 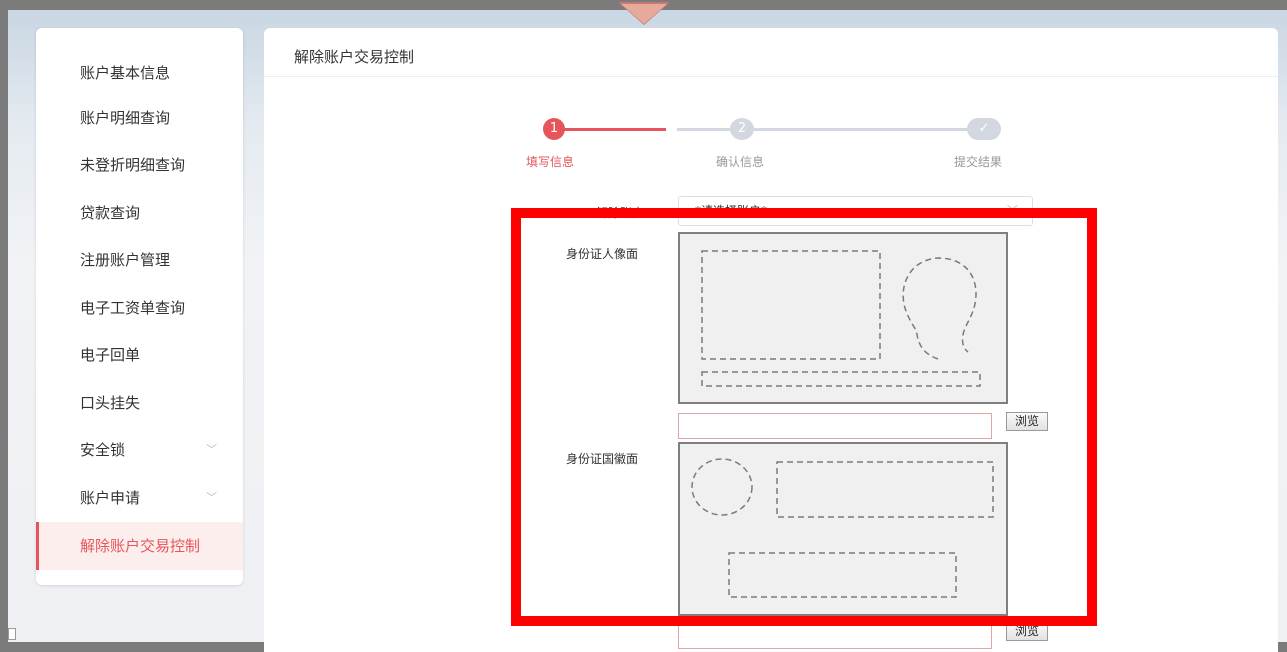 I want to click on sidebar-item-e-receipt: 电子回单, so click(x=139, y=355).